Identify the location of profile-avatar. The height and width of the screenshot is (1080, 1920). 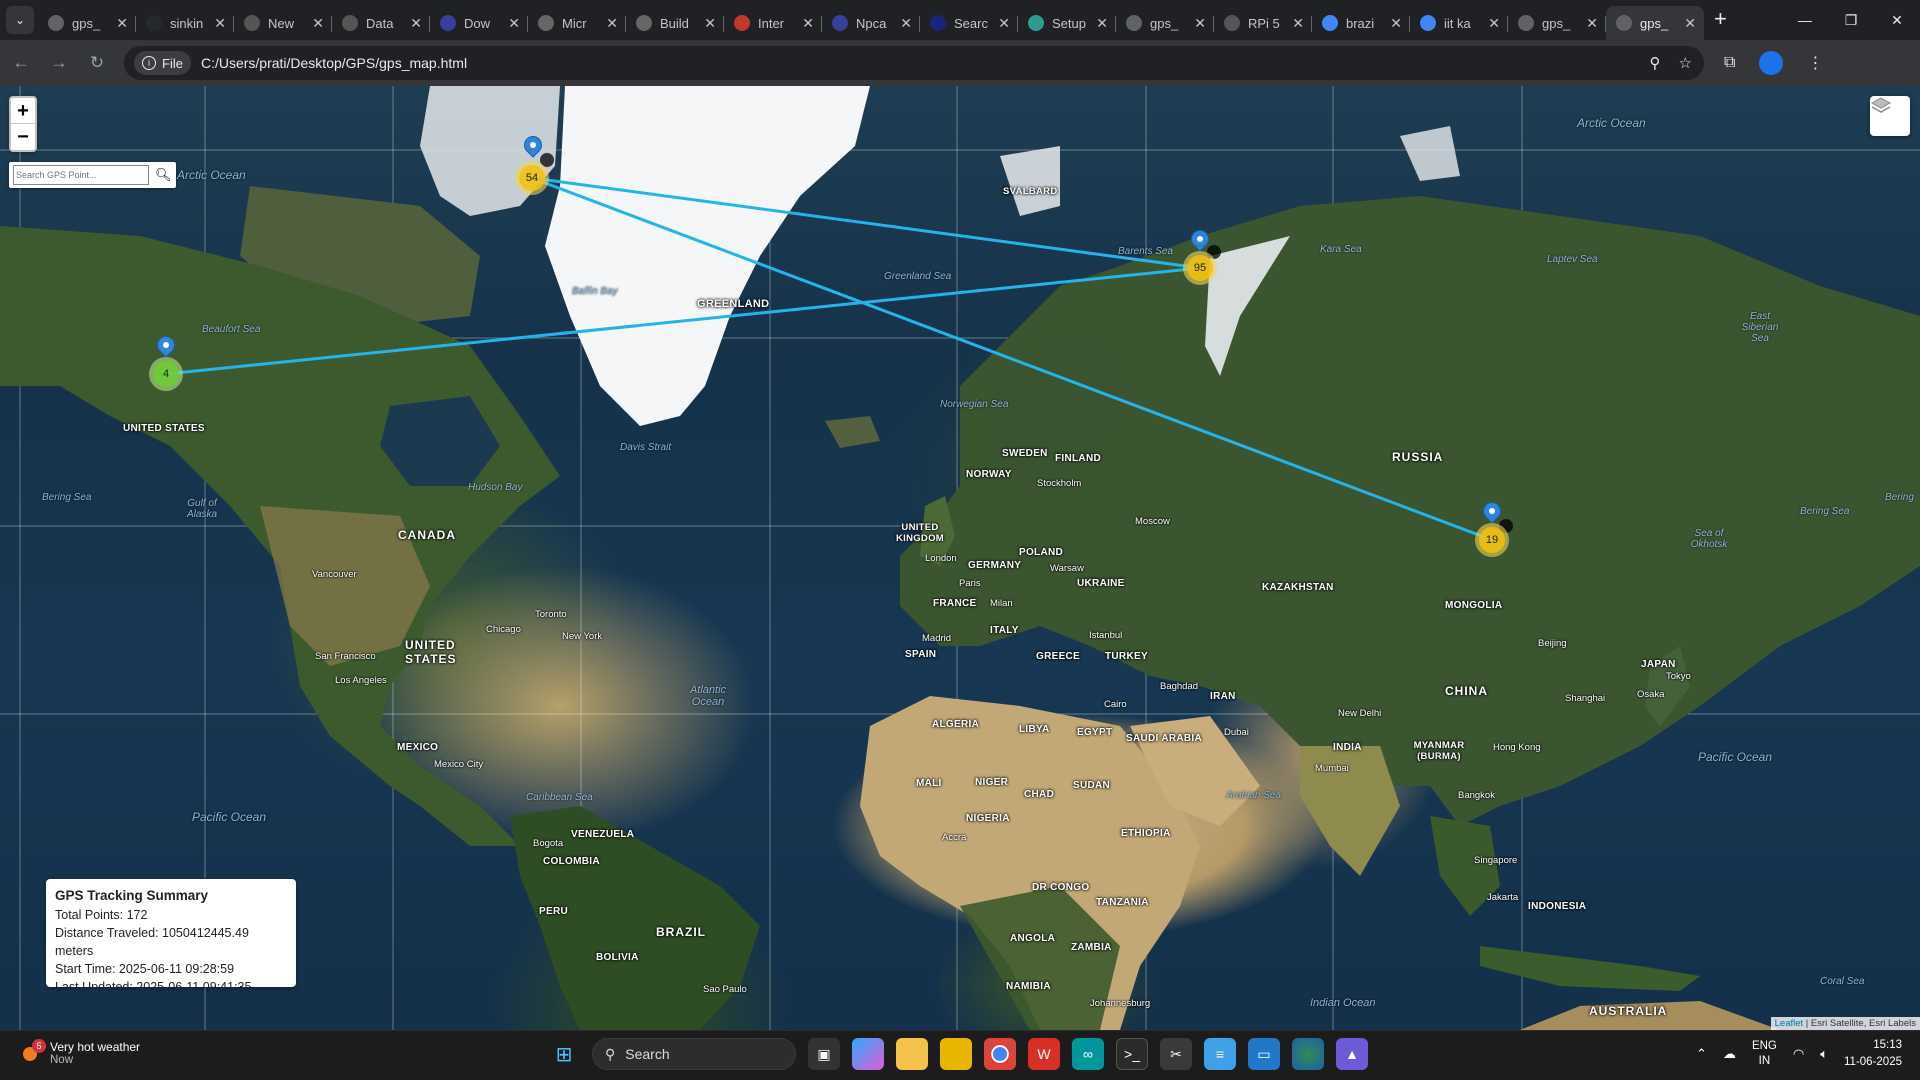
(1771, 63).